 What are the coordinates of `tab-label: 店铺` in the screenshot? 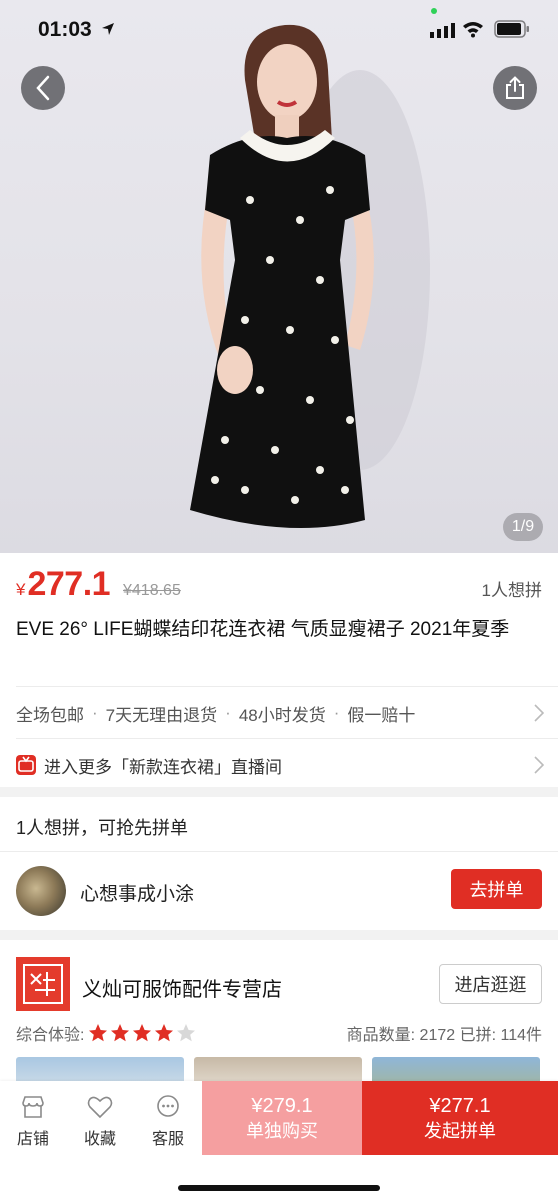 It's located at (32, 1139).